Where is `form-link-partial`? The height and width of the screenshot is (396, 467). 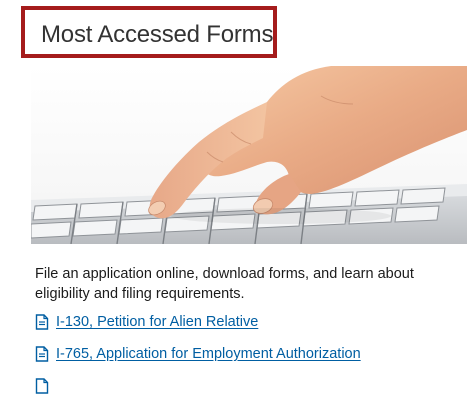 form-link-partial is located at coordinates (45, 386).